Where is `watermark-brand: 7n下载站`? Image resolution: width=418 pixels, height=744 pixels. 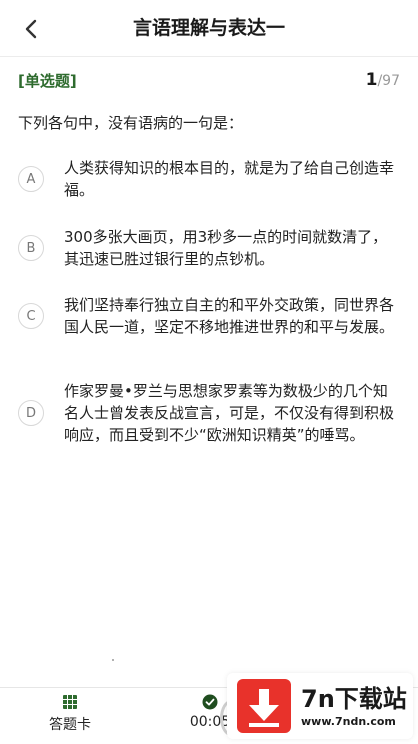 watermark-brand: 7n下载站 is located at coordinates (354, 699).